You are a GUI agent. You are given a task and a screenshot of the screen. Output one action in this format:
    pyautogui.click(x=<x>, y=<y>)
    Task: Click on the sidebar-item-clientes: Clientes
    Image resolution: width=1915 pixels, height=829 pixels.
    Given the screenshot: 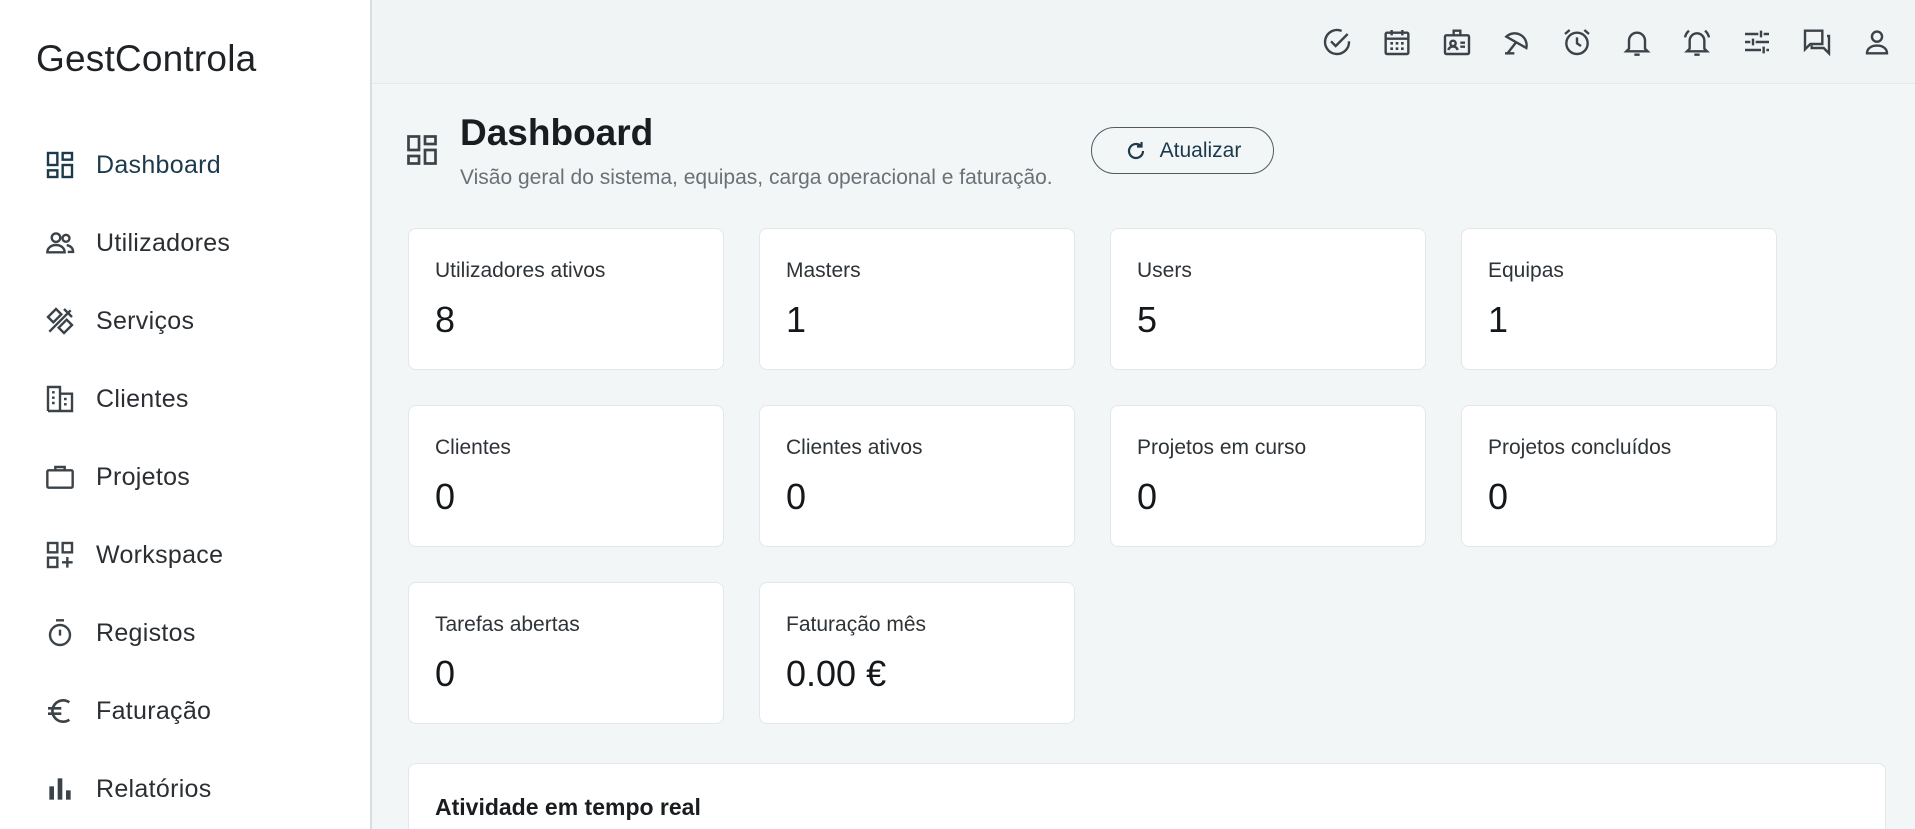 What is the action you would take?
    pyautogui.click(x=185, y=399)
    